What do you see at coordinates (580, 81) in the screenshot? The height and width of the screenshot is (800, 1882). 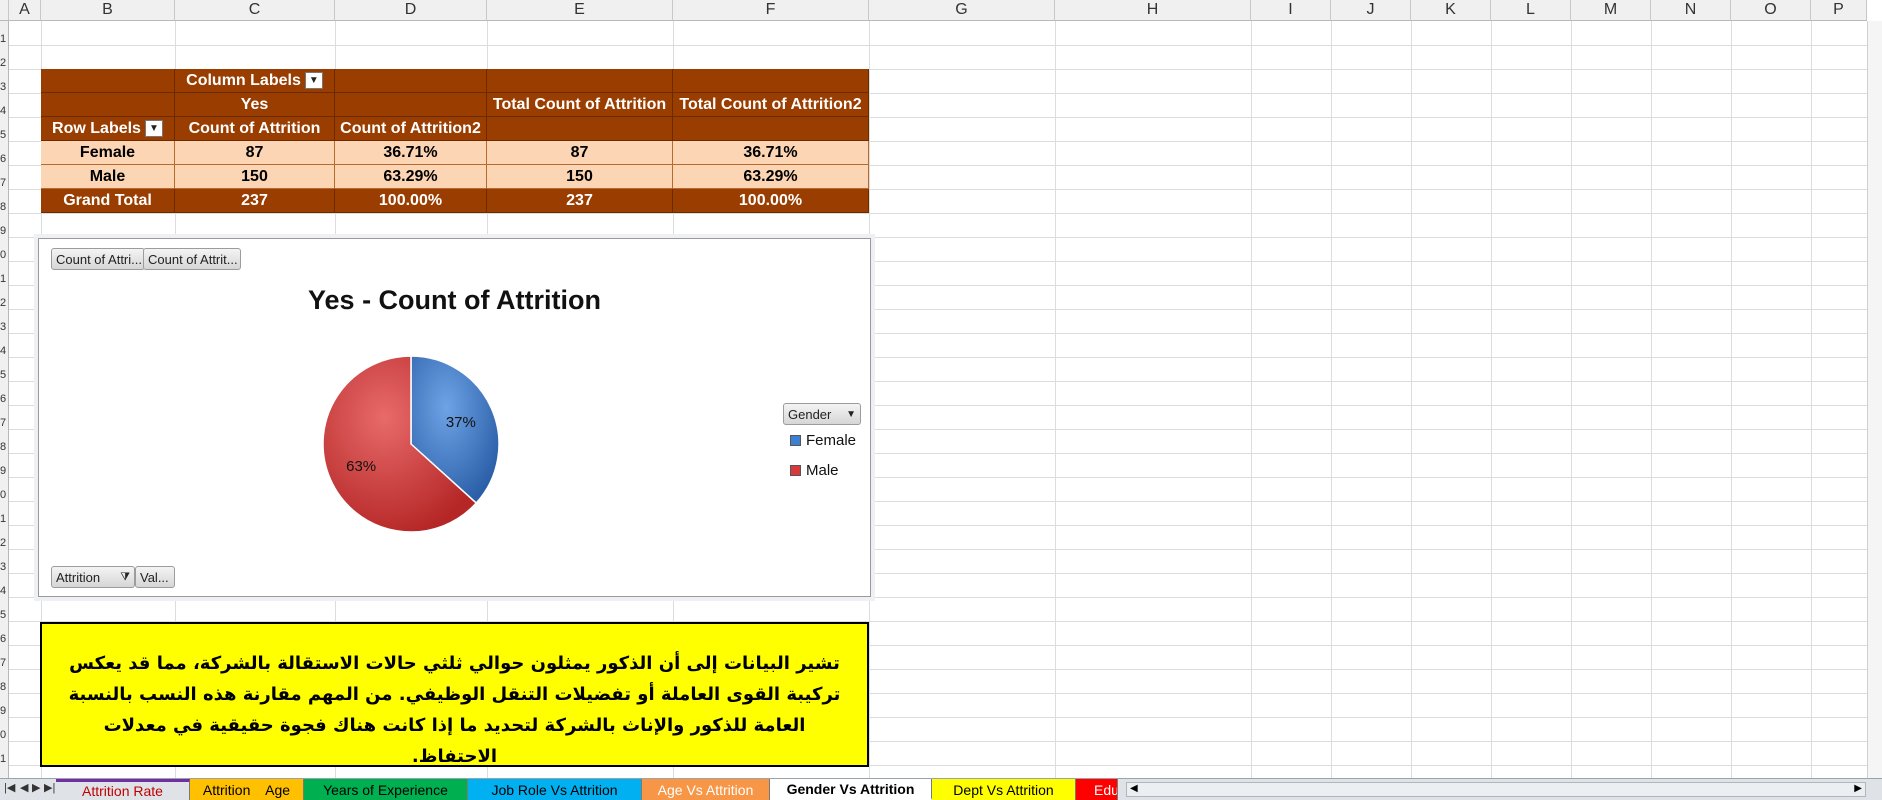 I see `pivot-blank-cell` at bounding box center [580, 81].